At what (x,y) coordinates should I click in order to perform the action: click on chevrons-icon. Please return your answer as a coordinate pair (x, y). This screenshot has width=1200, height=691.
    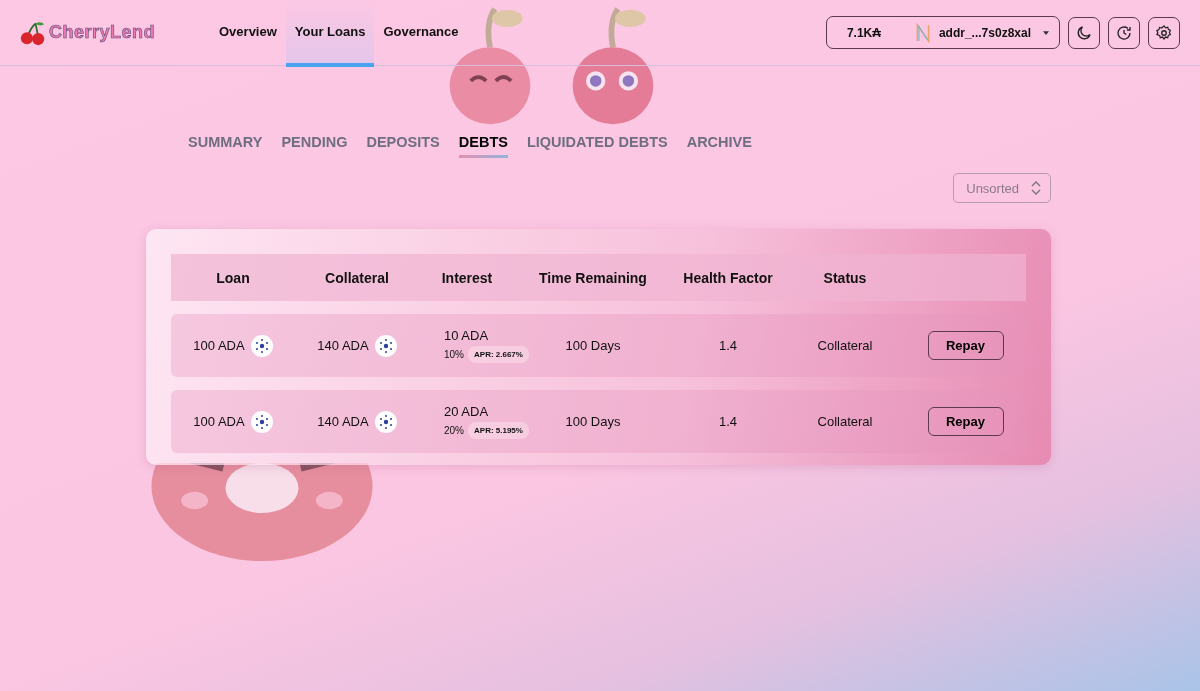
    Looking at the image, I should click on (1036, 188).